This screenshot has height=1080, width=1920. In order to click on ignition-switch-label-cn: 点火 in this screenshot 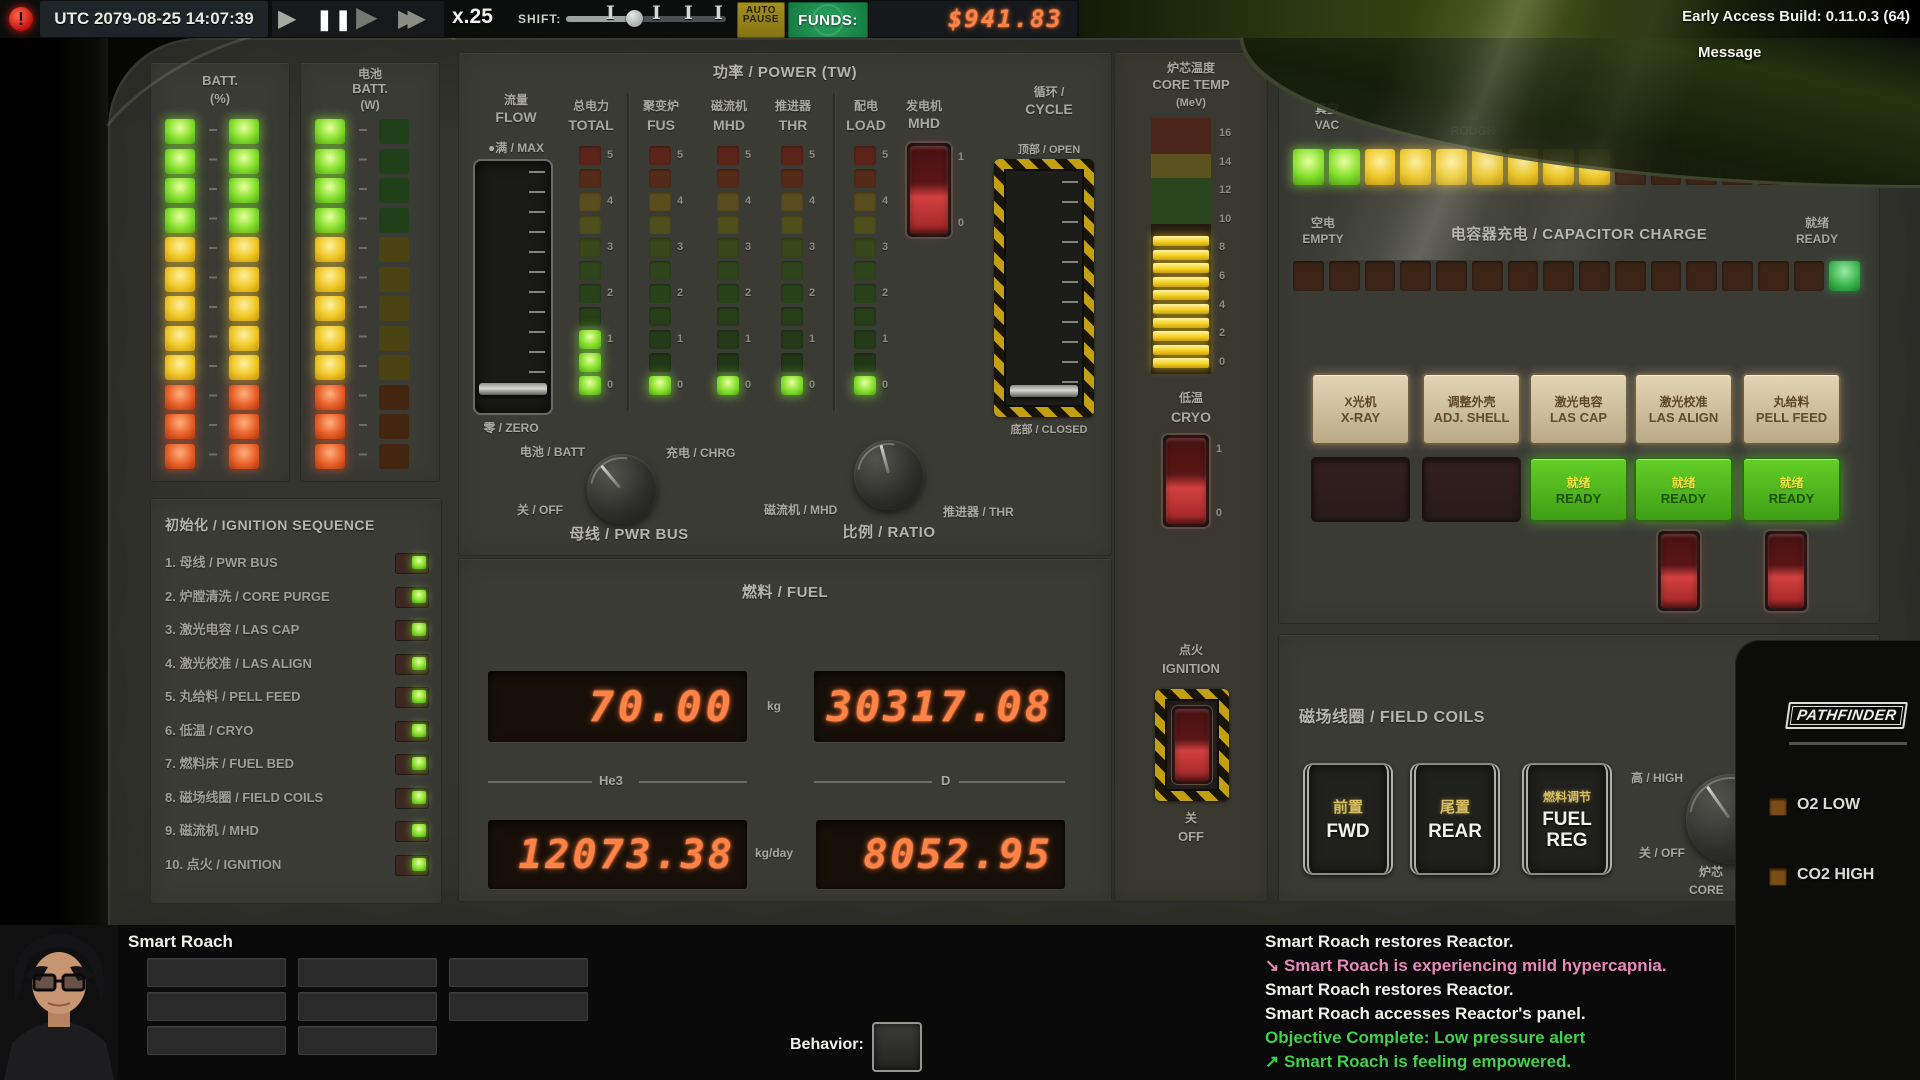, I will do `click(1190, 650)`.